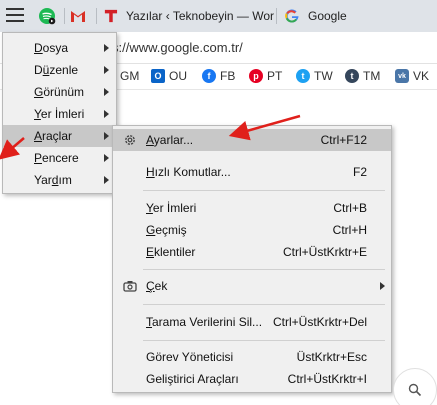 This screenshot has width=437, height=405. I want to click on bookmark-tm: t TM, so click(362, 76).